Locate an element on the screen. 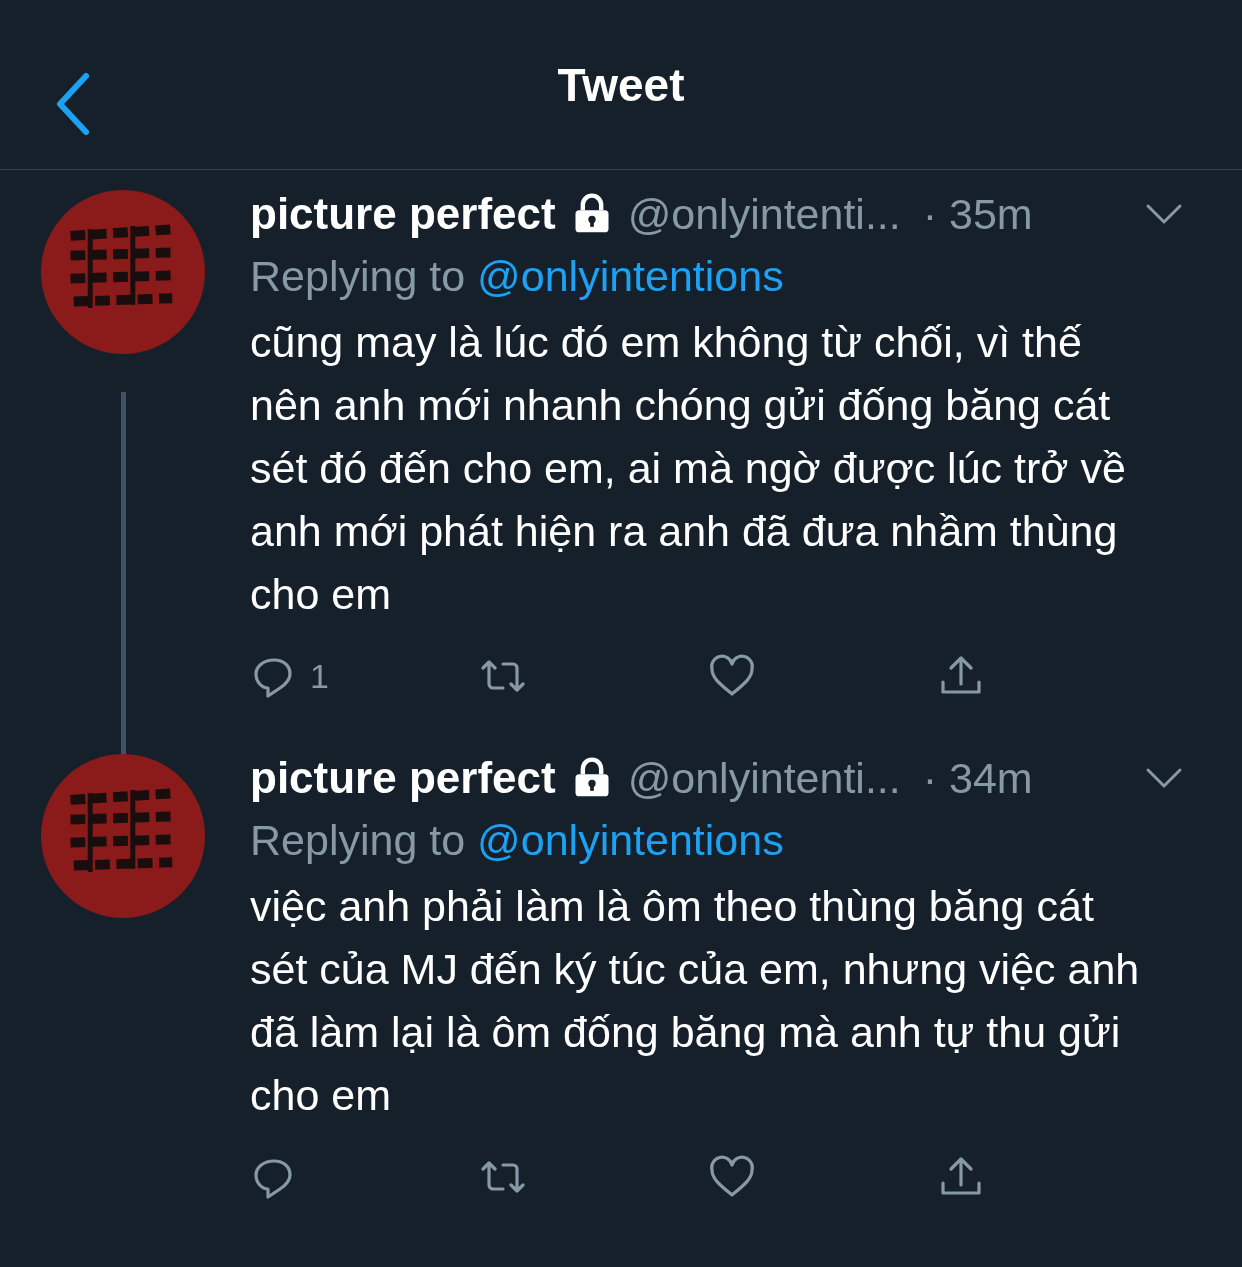 Image resolution: width=1242 pixels, height=1267 pixels. reply-count: 1 is located at coordinates (319, 676).